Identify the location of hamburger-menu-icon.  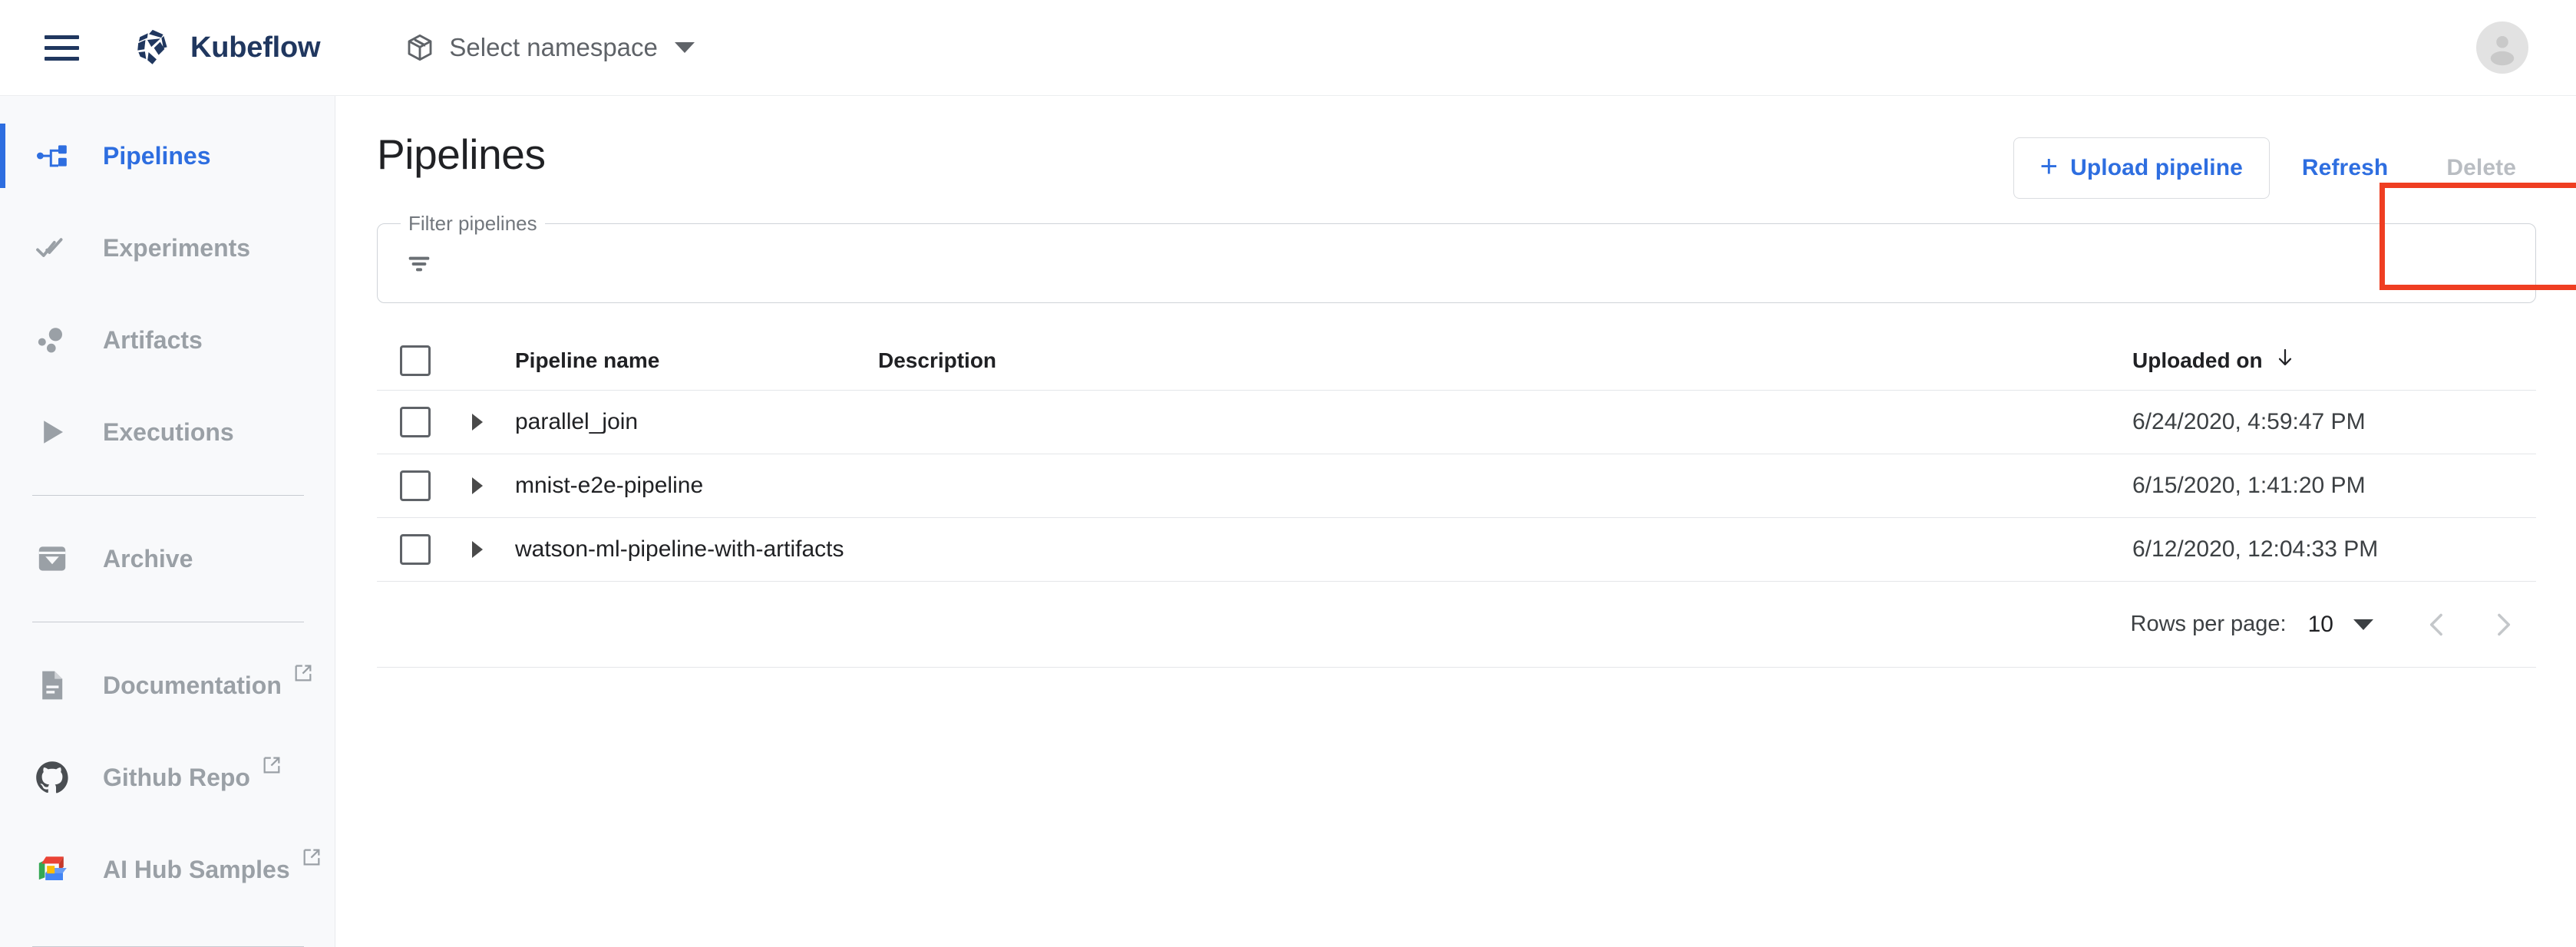
(61, 48).